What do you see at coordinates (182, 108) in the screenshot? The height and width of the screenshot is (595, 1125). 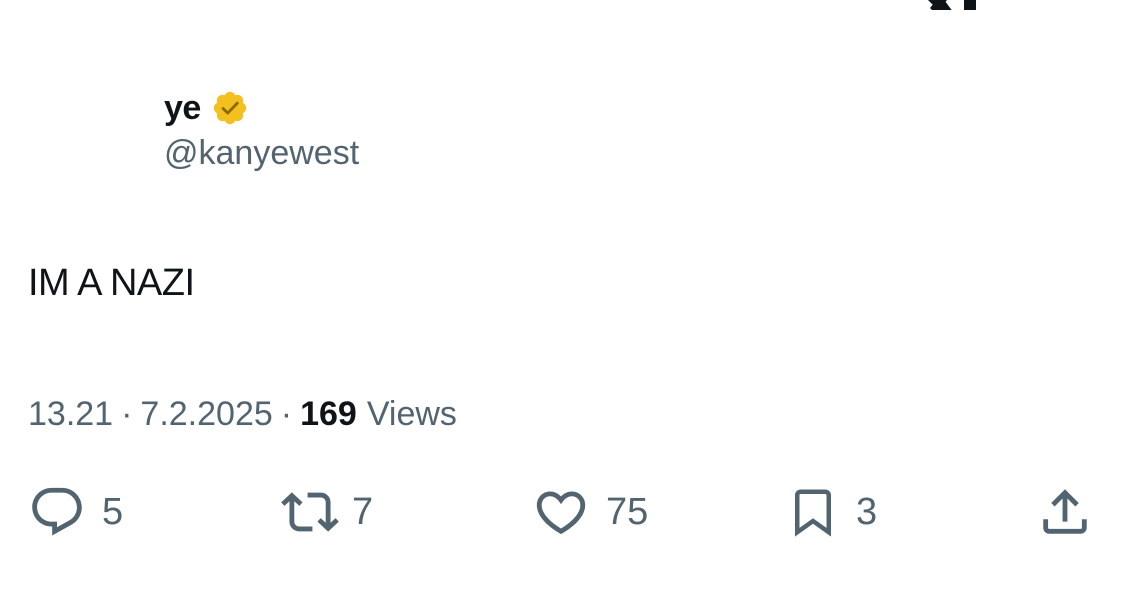 I see `author-display-name: ye` at bounding box center [182, 108].